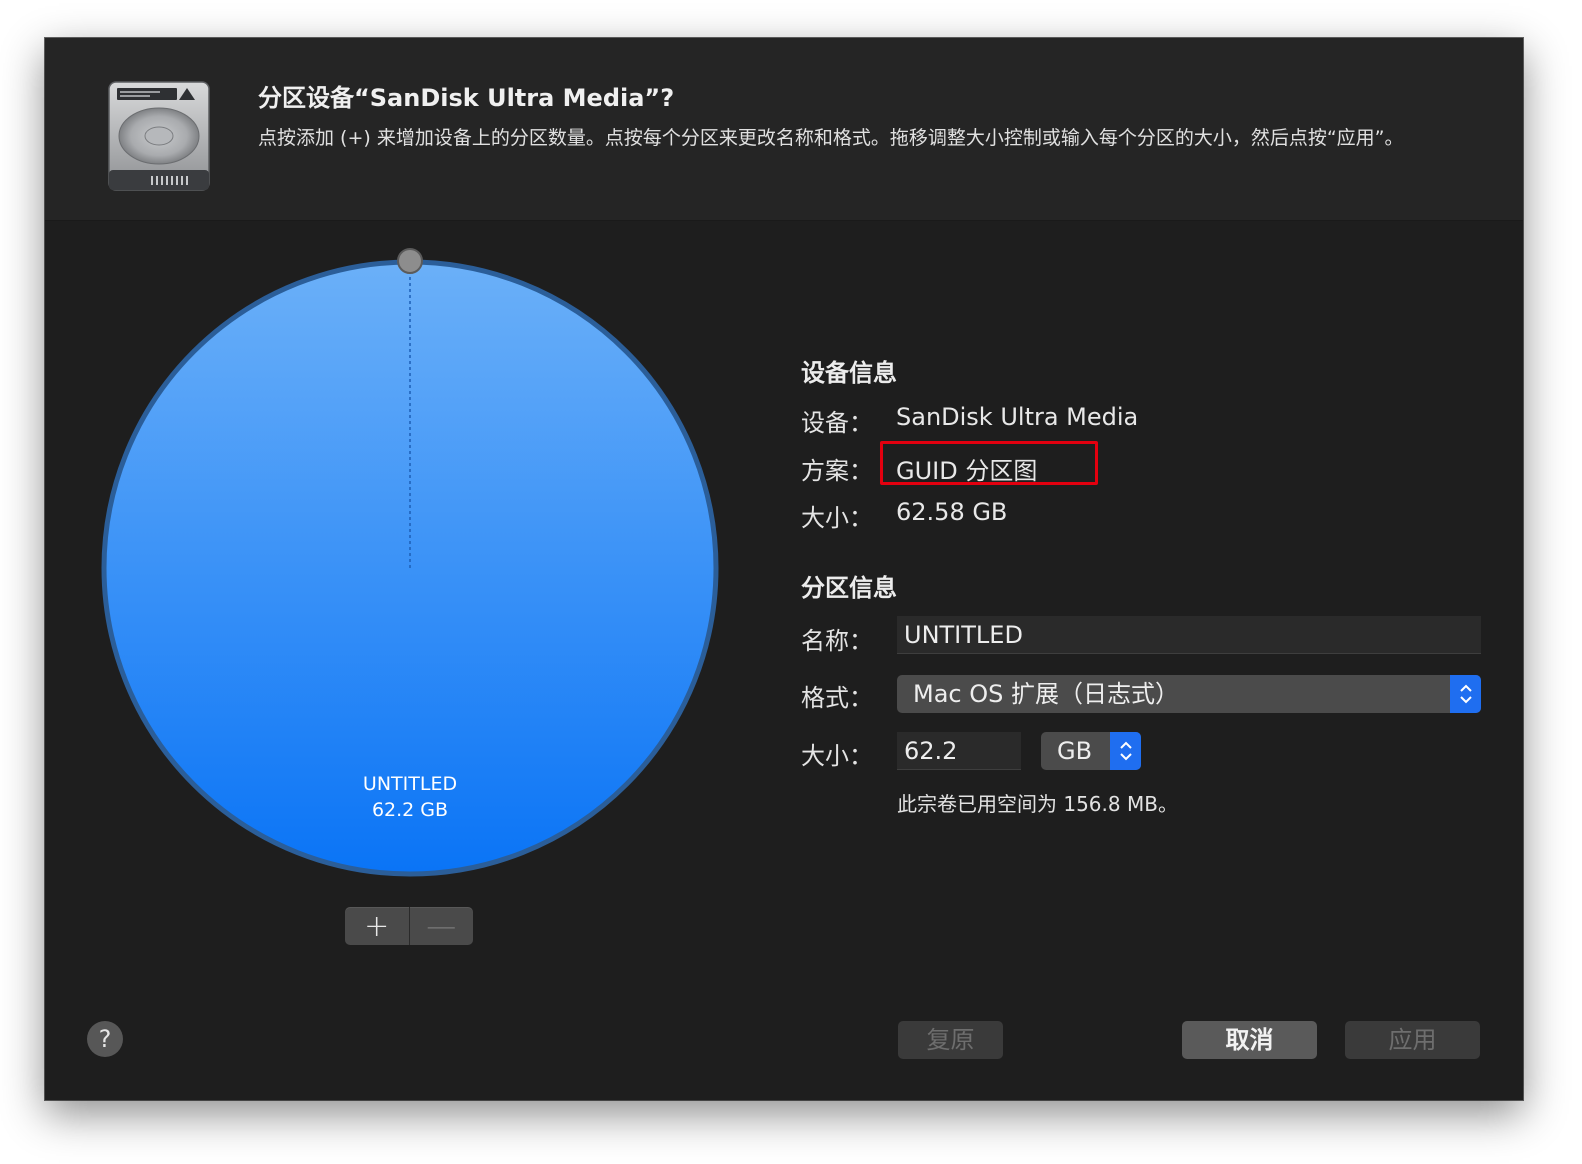 The image size is (1582, 1164). What do you see at coordinates (410, 784) in the screenshot?
I see `pie-partition-name: UNTITLED` at bounding box center [410, 784].